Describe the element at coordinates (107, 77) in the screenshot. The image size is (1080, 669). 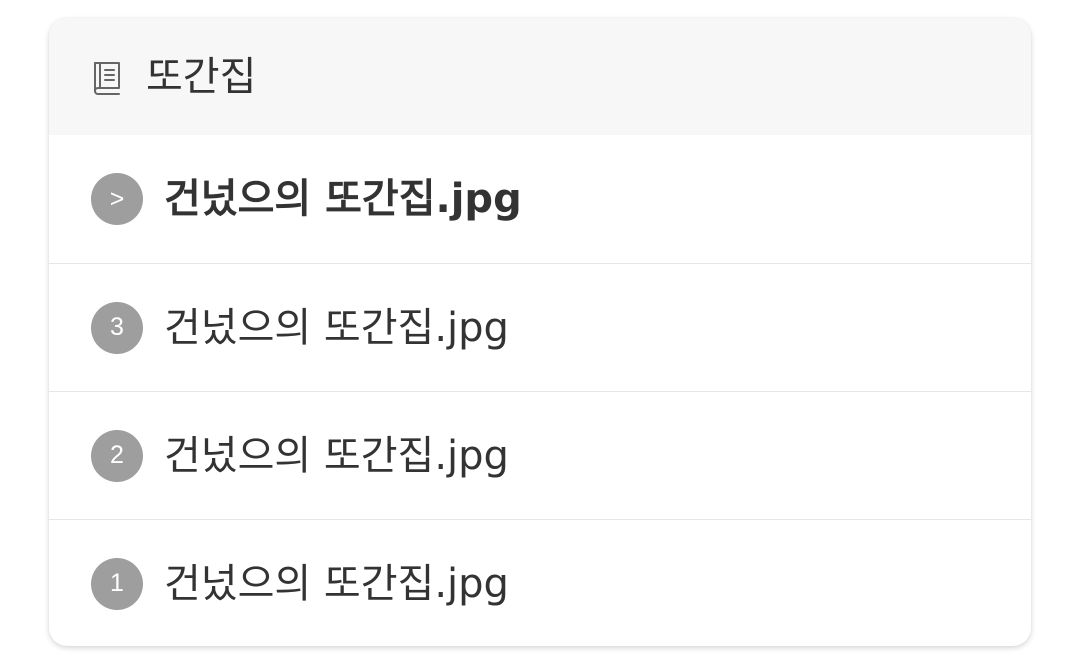
I see `book-icon` at that location.